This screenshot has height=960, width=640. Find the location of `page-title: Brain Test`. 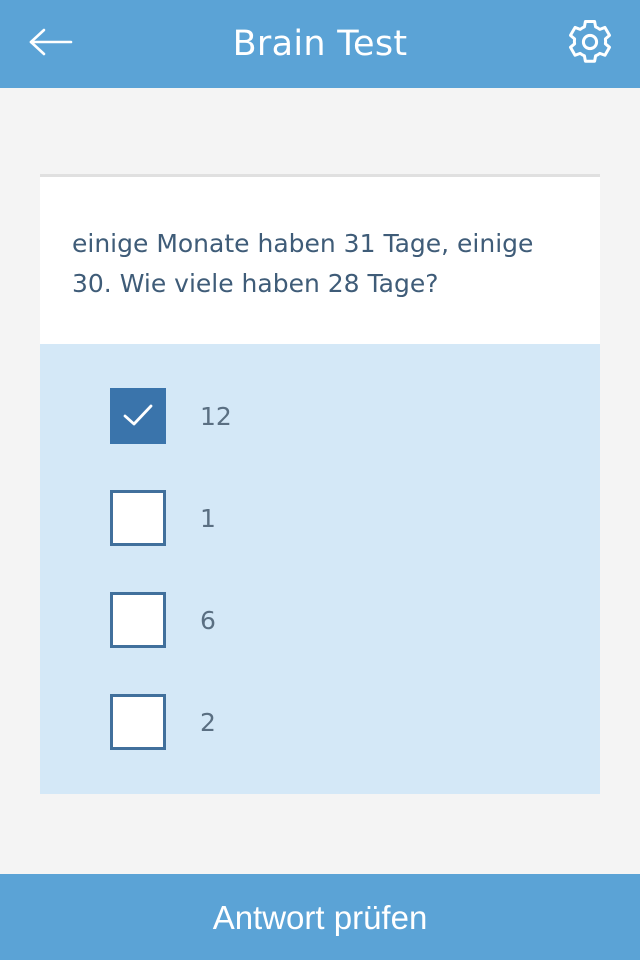

page-title: Brain Test is located at coordinates (320, 43).